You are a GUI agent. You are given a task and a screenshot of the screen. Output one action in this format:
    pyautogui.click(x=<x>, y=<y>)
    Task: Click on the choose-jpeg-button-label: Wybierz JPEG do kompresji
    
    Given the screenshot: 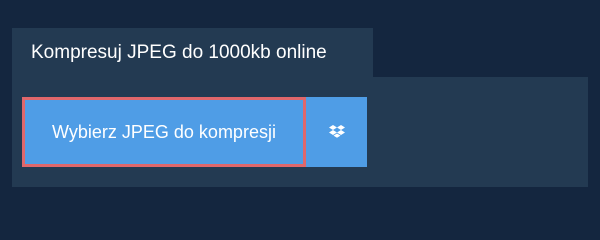 What is the action you would take?
    pyautogui.click(x=164, y=131)
    